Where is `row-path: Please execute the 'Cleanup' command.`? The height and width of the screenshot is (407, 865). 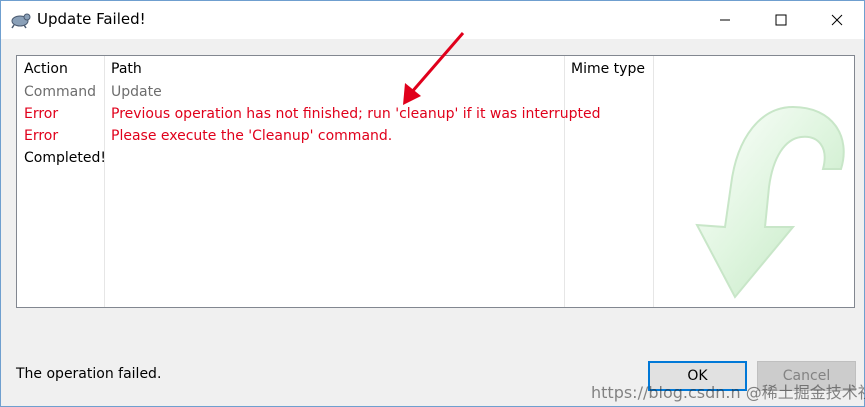
row-path: Please execute the 'Cleanup' command. is located at coordinates (251, 136).